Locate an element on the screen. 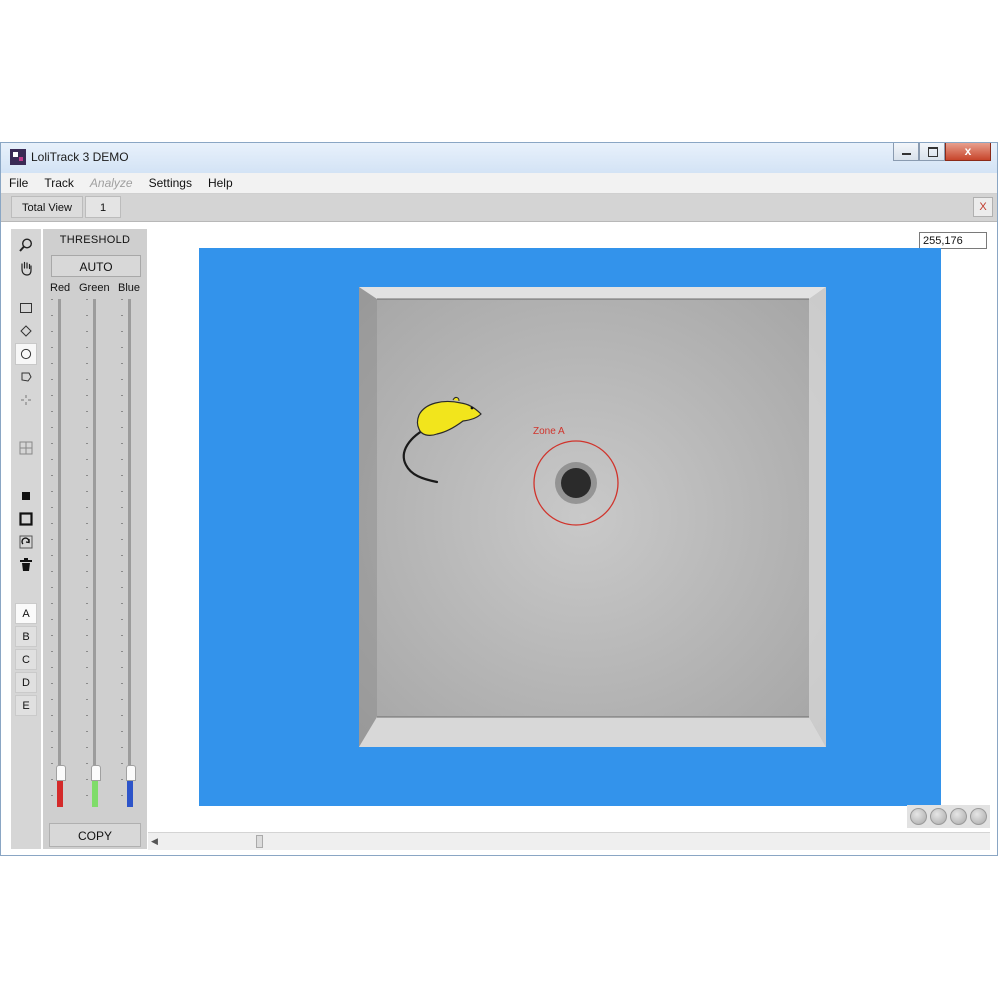  point-icon is located at coordinates (26, 400).